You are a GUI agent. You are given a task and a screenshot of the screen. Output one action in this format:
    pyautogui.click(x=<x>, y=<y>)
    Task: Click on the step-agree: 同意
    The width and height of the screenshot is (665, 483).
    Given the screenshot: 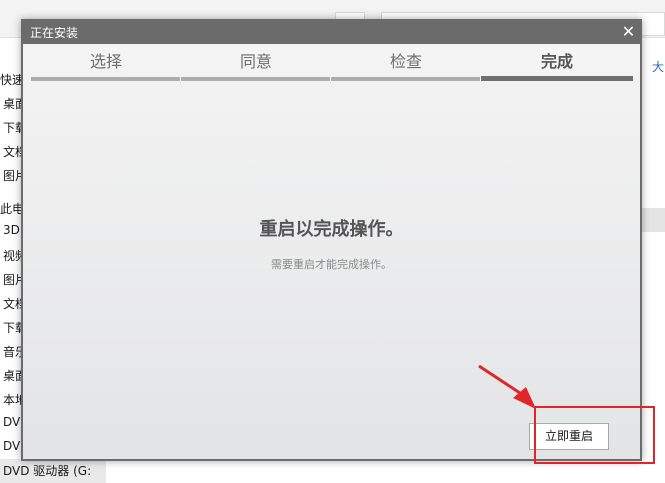 What is the action you would take?
    pyautogui.click(x=256, y=66)
    